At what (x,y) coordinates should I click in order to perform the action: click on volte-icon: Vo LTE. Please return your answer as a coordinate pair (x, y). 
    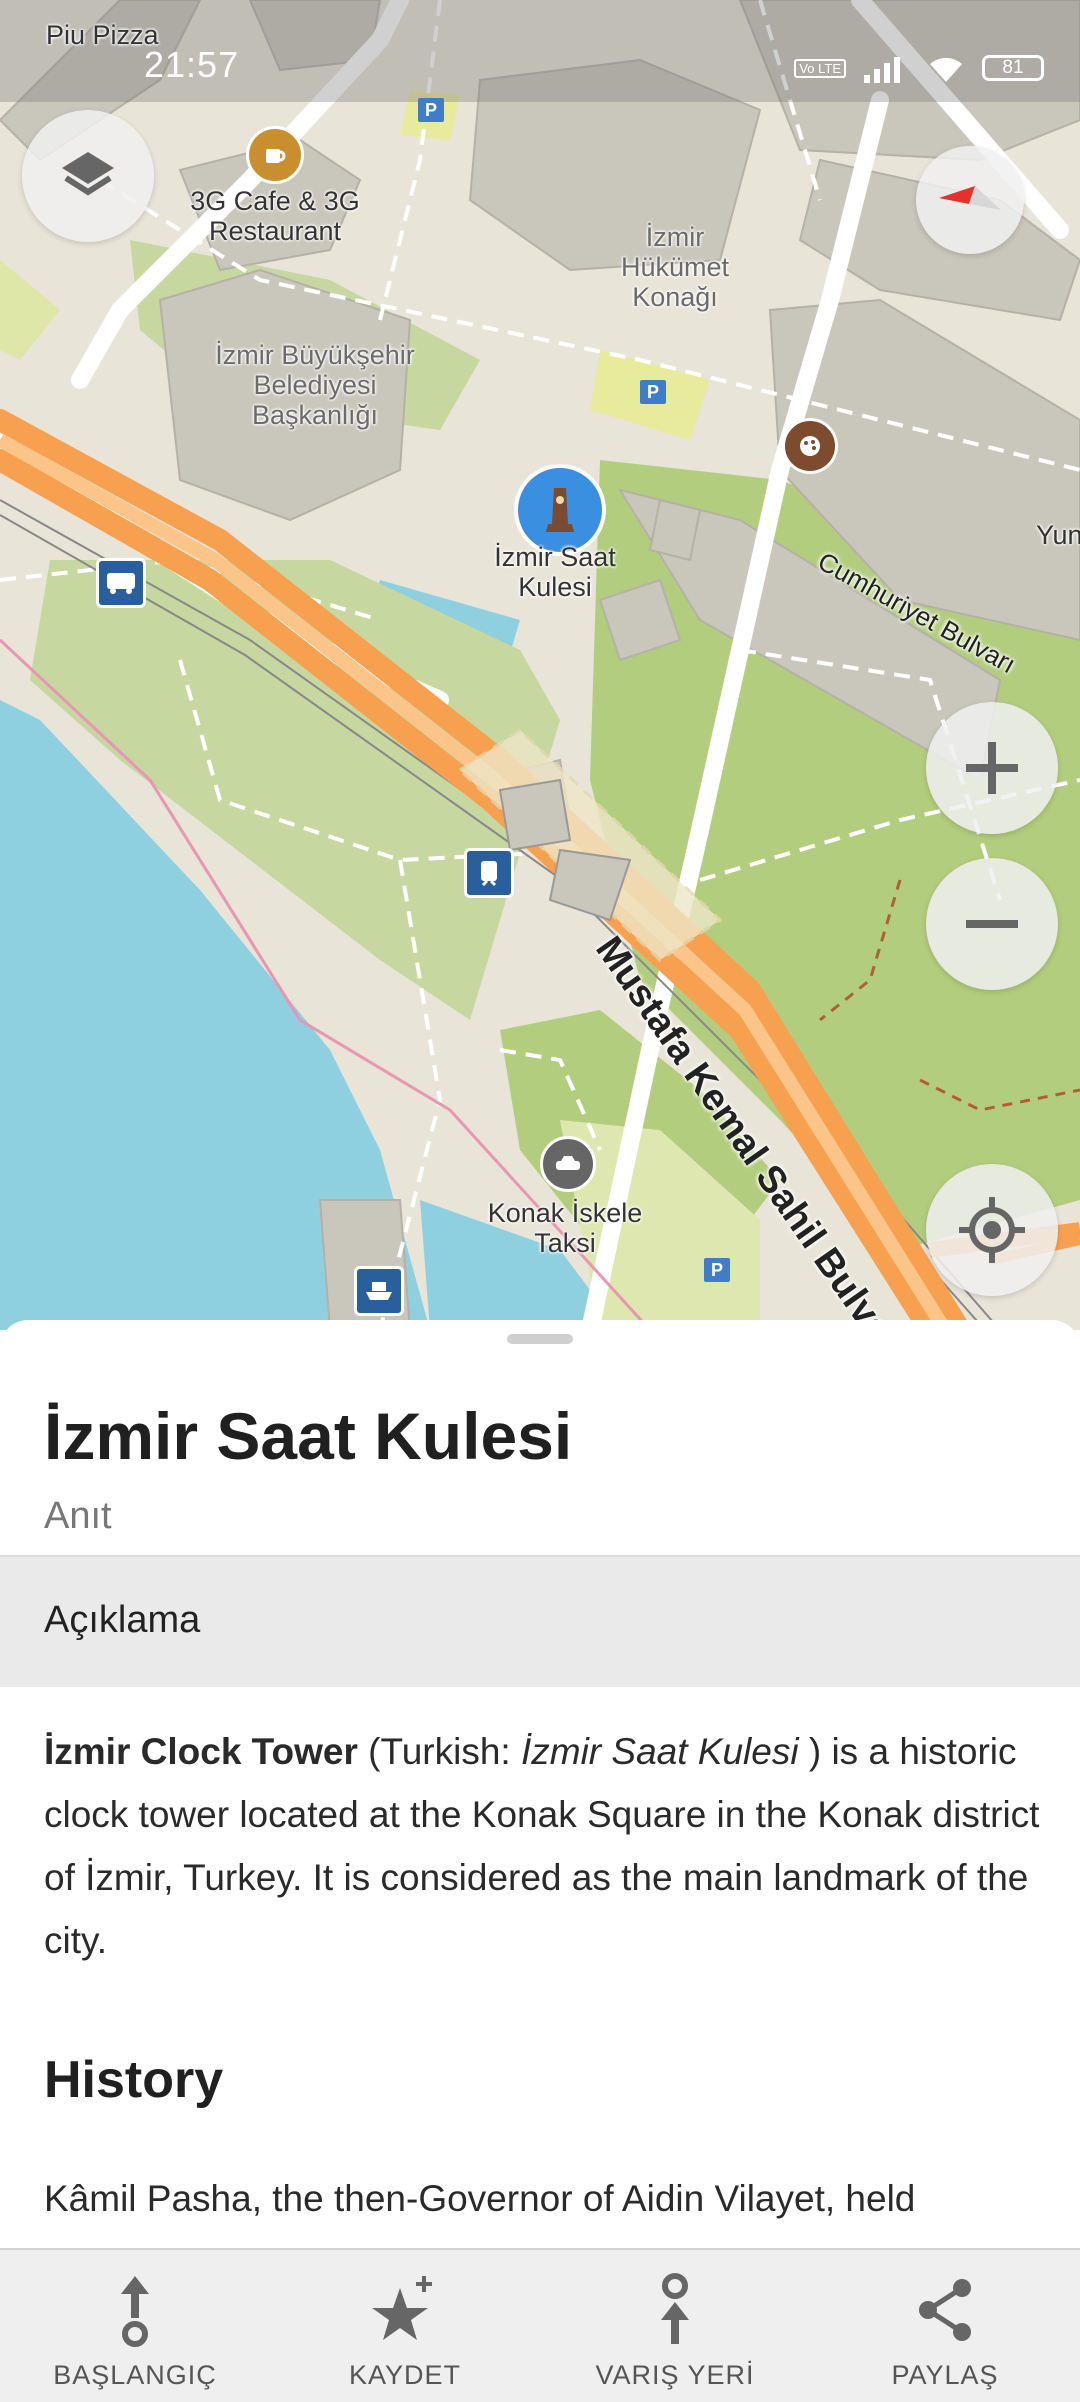
    Looking at the image, I should click on (820, 68).